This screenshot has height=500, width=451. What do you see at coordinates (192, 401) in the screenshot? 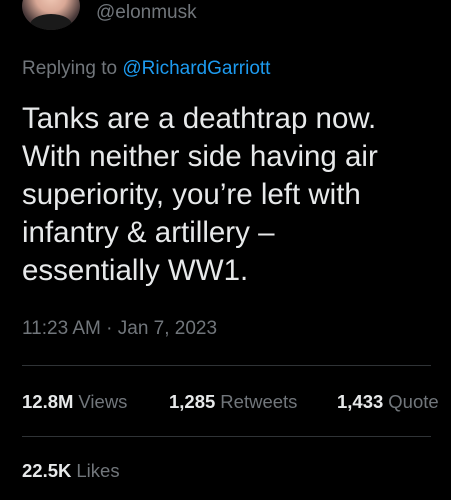
I see `retweets-count: 1,285` at bounding box center [192, 401].